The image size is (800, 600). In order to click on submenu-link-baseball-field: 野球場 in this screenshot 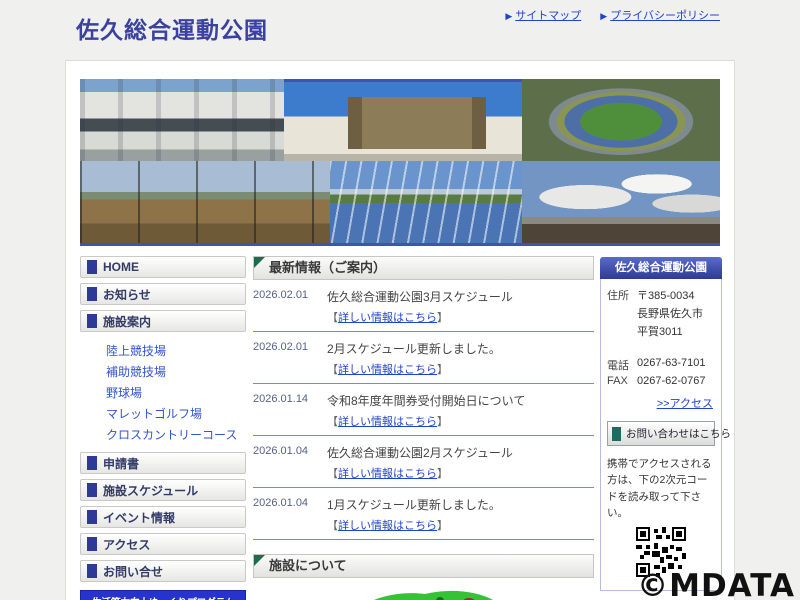, I will do `click(176, 392)`.